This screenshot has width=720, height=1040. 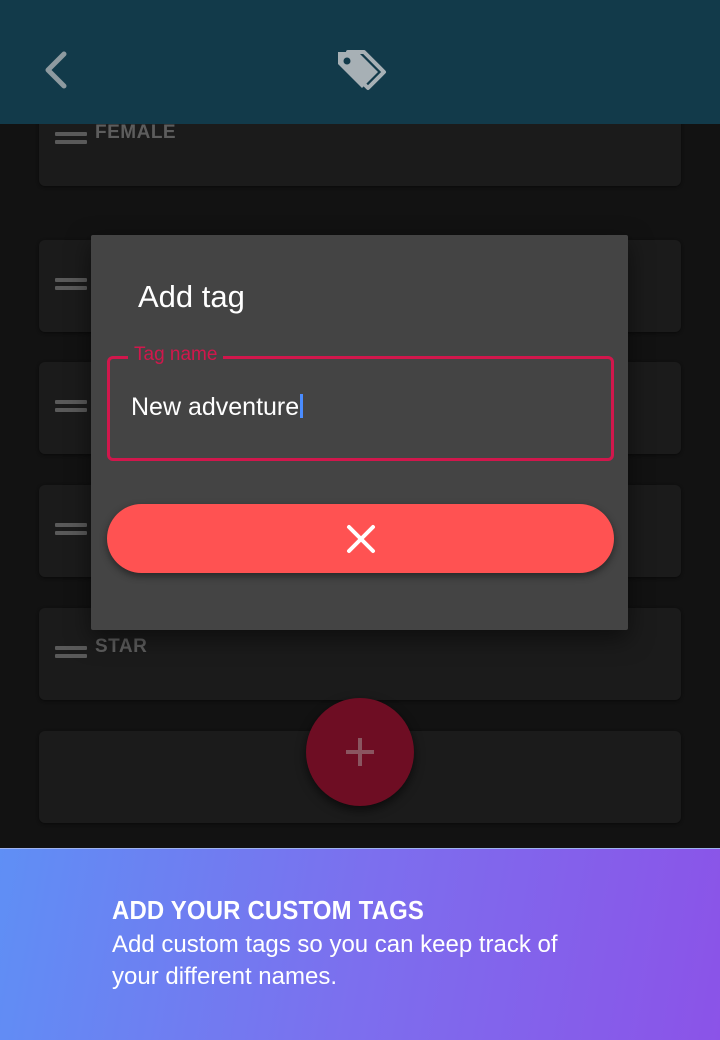 I want to click on close-icon, so click(x=360, y=538).